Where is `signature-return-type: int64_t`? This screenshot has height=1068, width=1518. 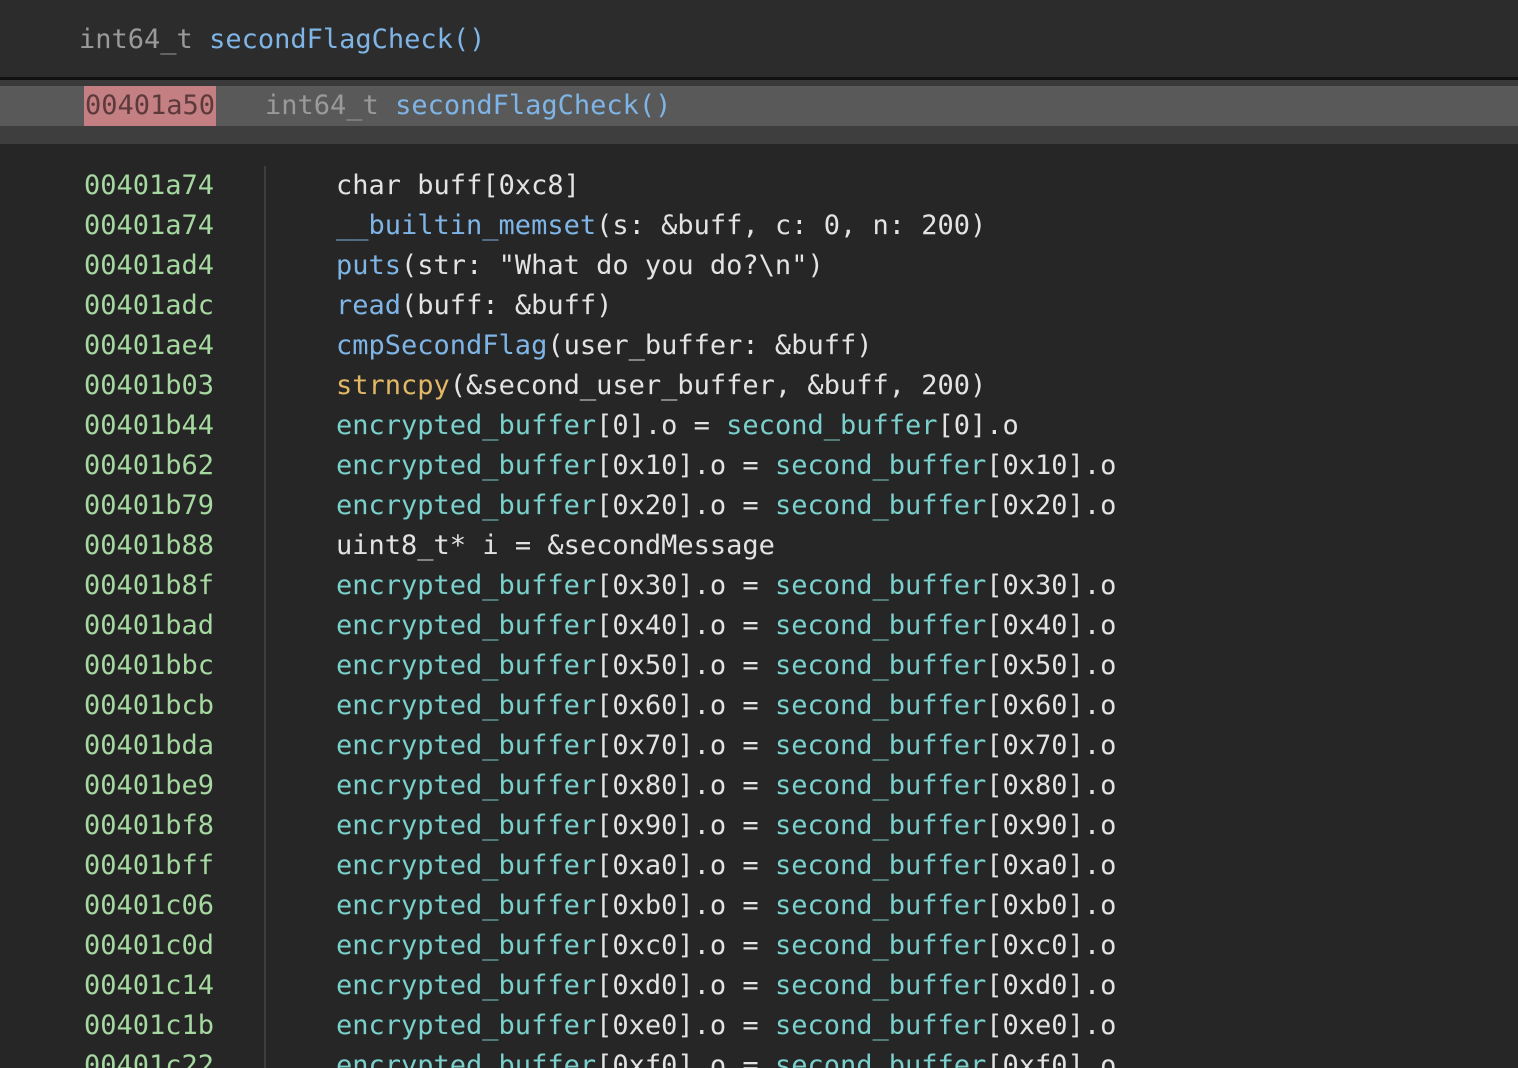
signature-return-type: int64_t is located at coordinates (322, 105).